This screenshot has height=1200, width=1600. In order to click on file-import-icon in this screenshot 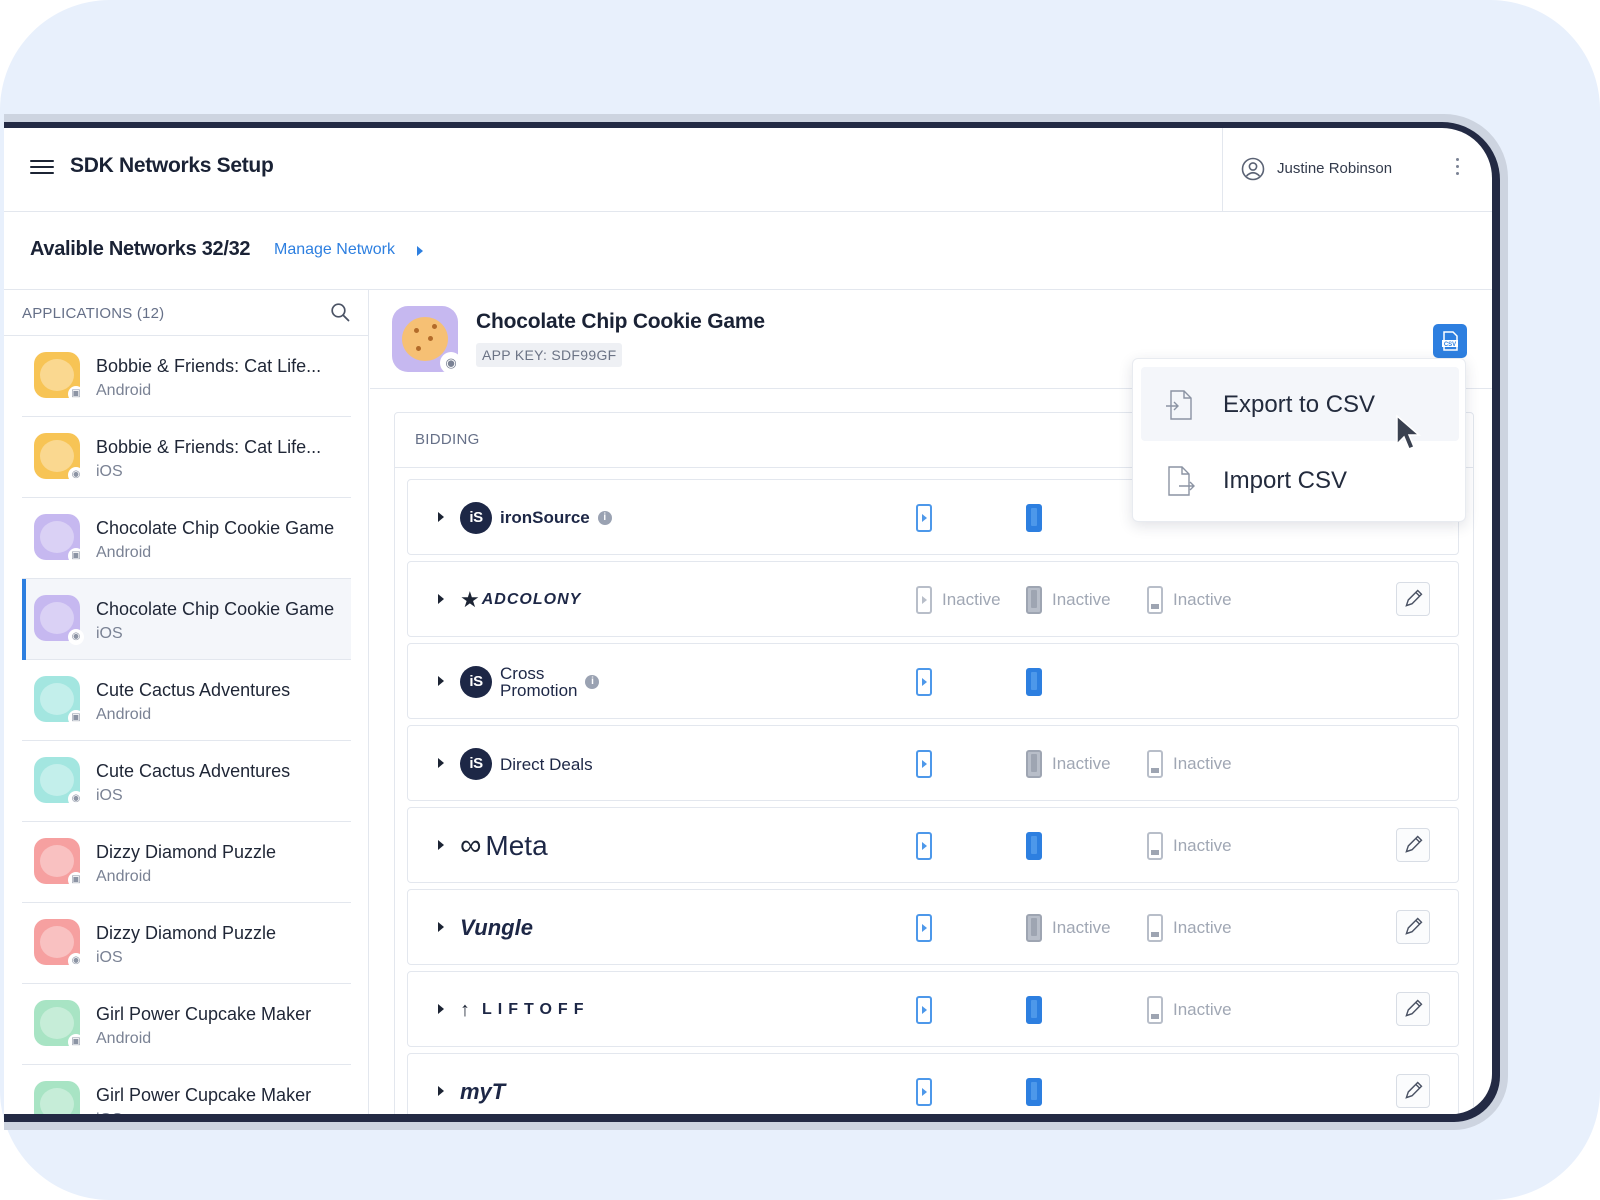, I will do `click(1181, 481)`.